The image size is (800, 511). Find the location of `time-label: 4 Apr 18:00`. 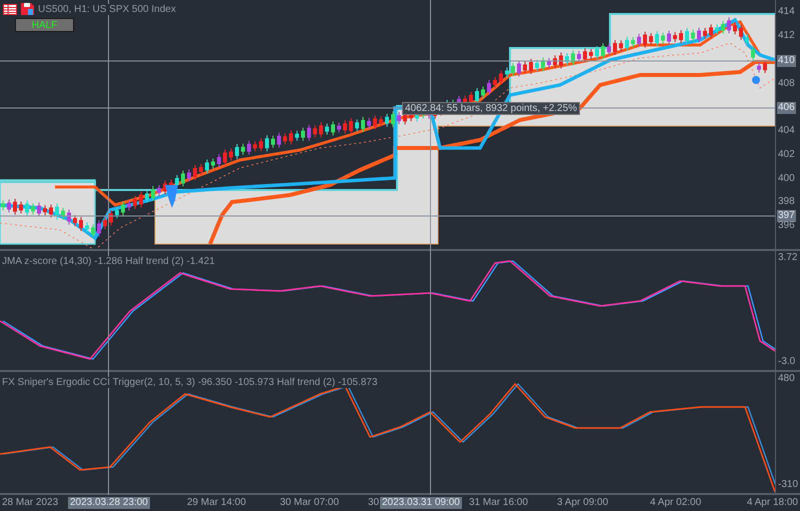

time-label: 4 Apr 18:00 is located at coordinates (772, 503).